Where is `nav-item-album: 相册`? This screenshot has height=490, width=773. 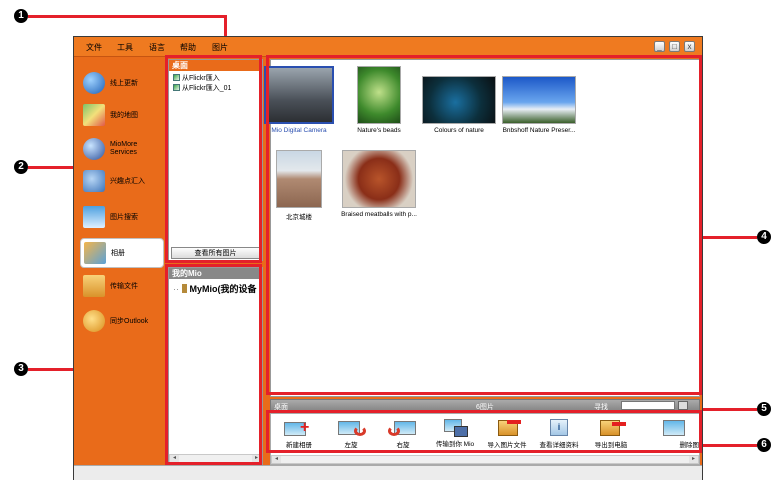 nav-item-album: 相册 is located at coordinates (122, 253).